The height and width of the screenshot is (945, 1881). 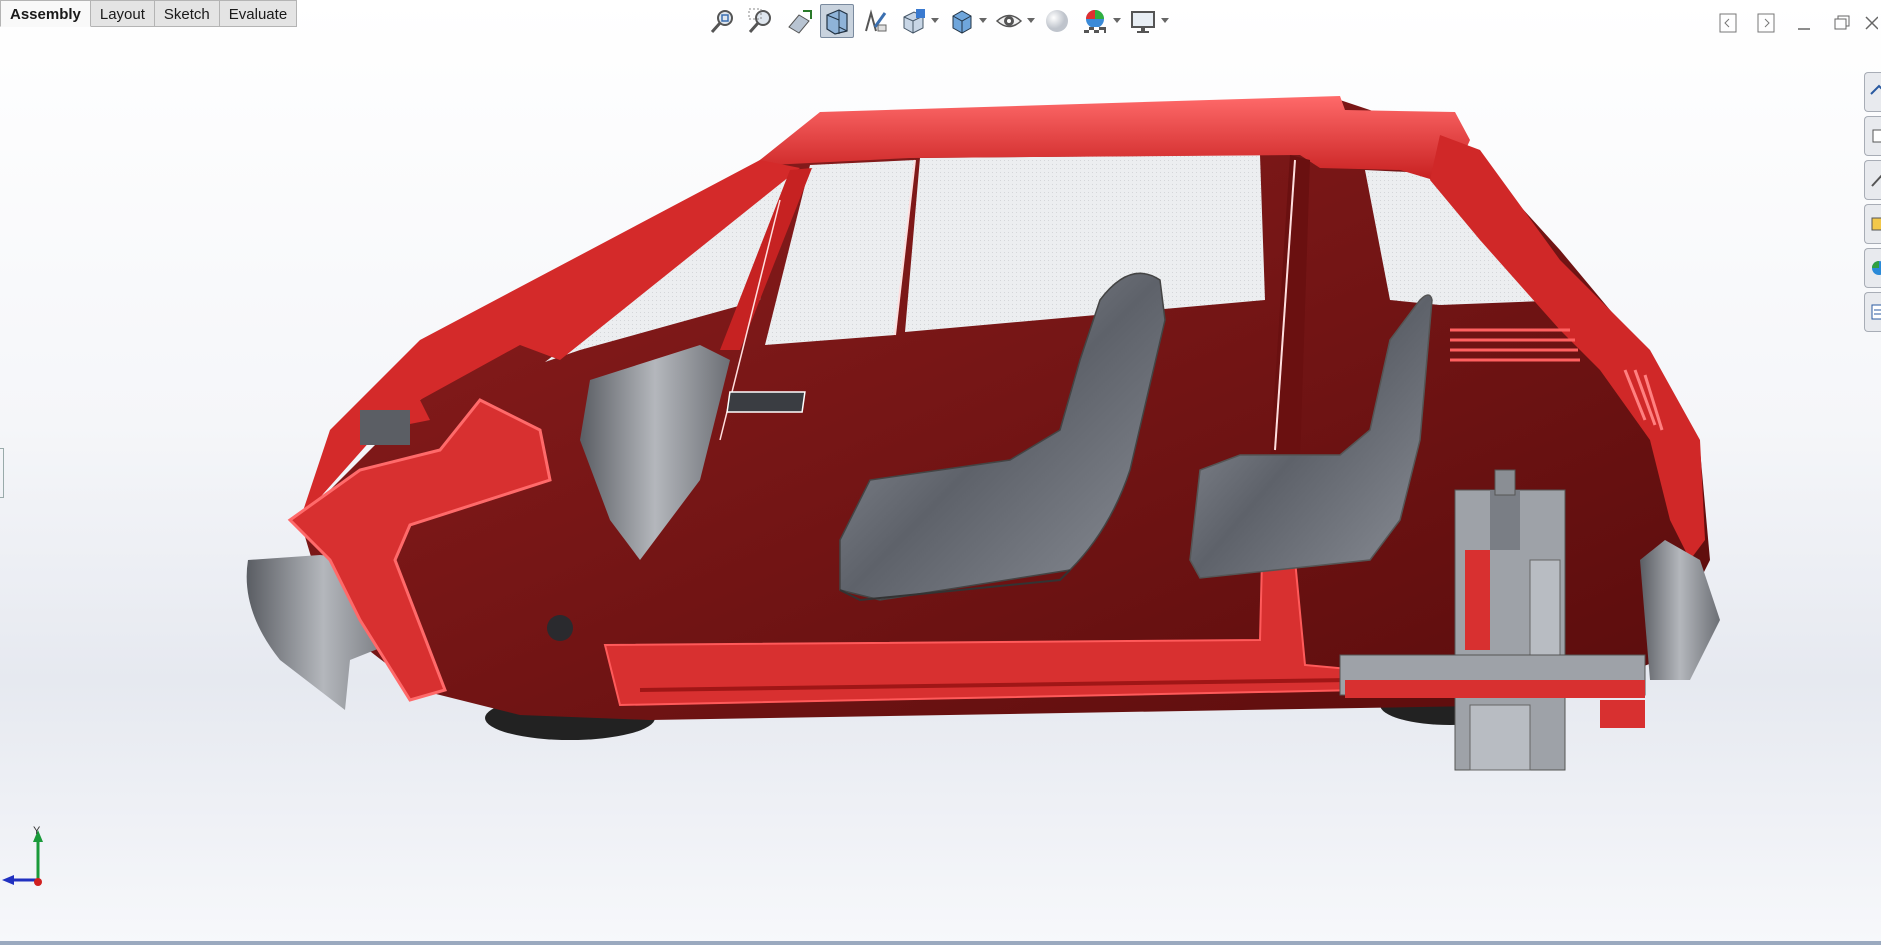 I want to click on hide-show-items-button, so click(x=1009, y=21).